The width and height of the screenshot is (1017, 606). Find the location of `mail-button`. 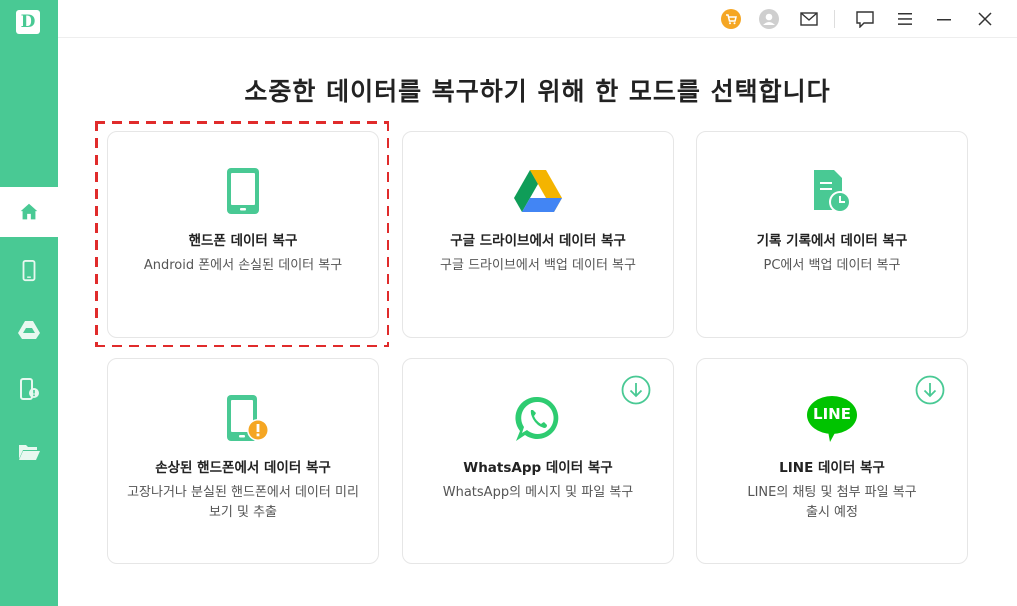

mail-button is located at coordinates (809, 19).